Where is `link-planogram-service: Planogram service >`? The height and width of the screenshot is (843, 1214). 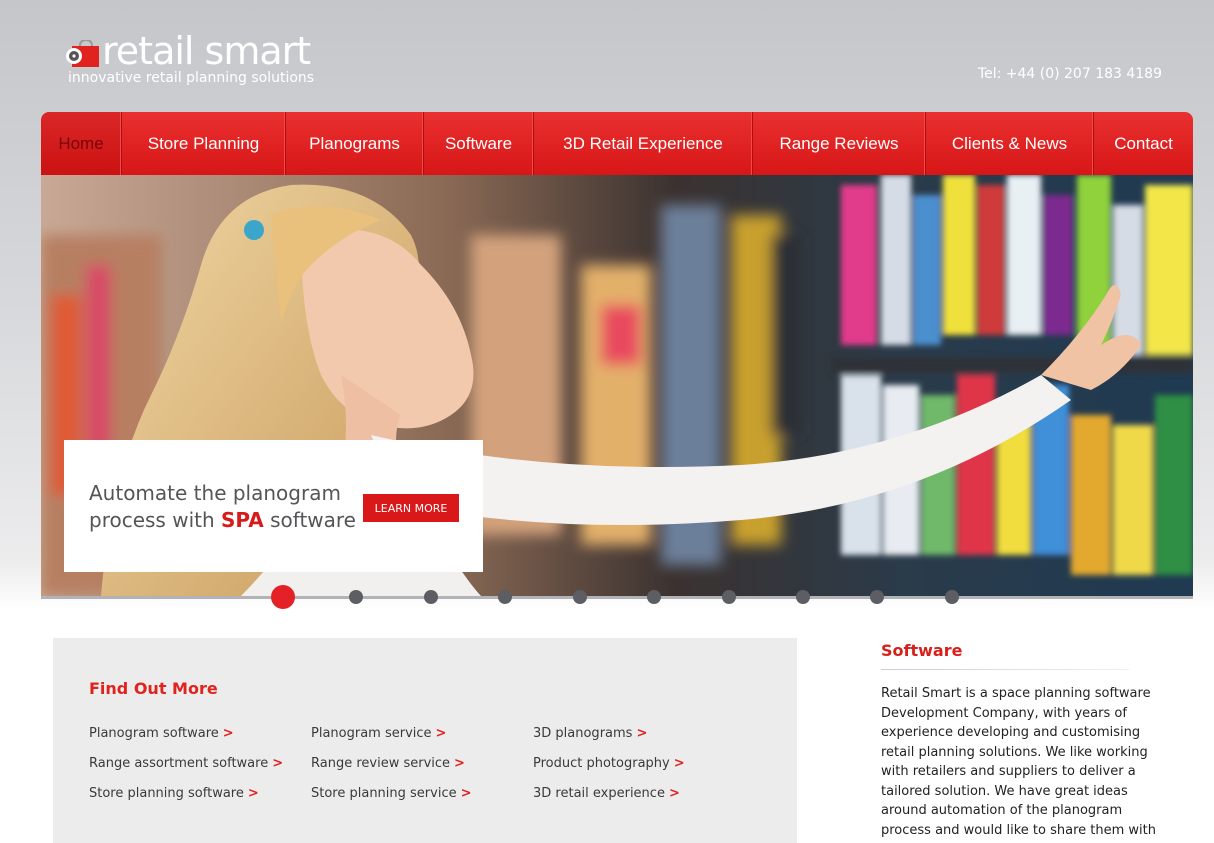
link-planogram-service: Planogram service > is located at coordinates (391, 740).